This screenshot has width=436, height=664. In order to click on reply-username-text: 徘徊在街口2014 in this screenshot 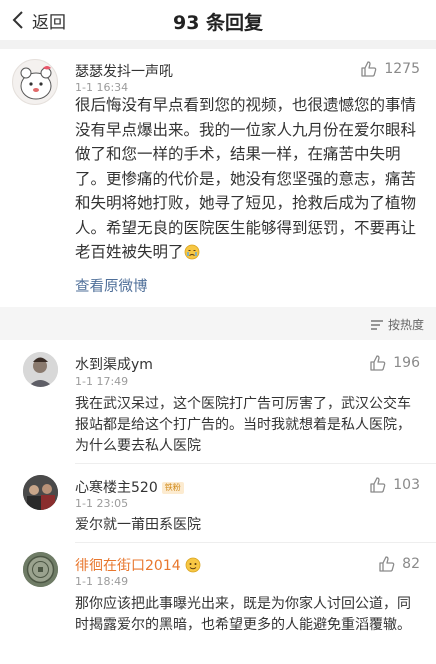, I will do `click(128, 566)`.